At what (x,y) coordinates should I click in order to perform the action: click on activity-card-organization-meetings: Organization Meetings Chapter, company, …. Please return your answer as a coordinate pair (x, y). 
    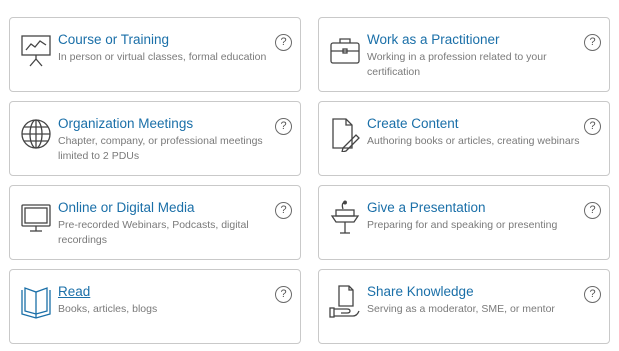
    Looking at the image, I should click on (155, 138).